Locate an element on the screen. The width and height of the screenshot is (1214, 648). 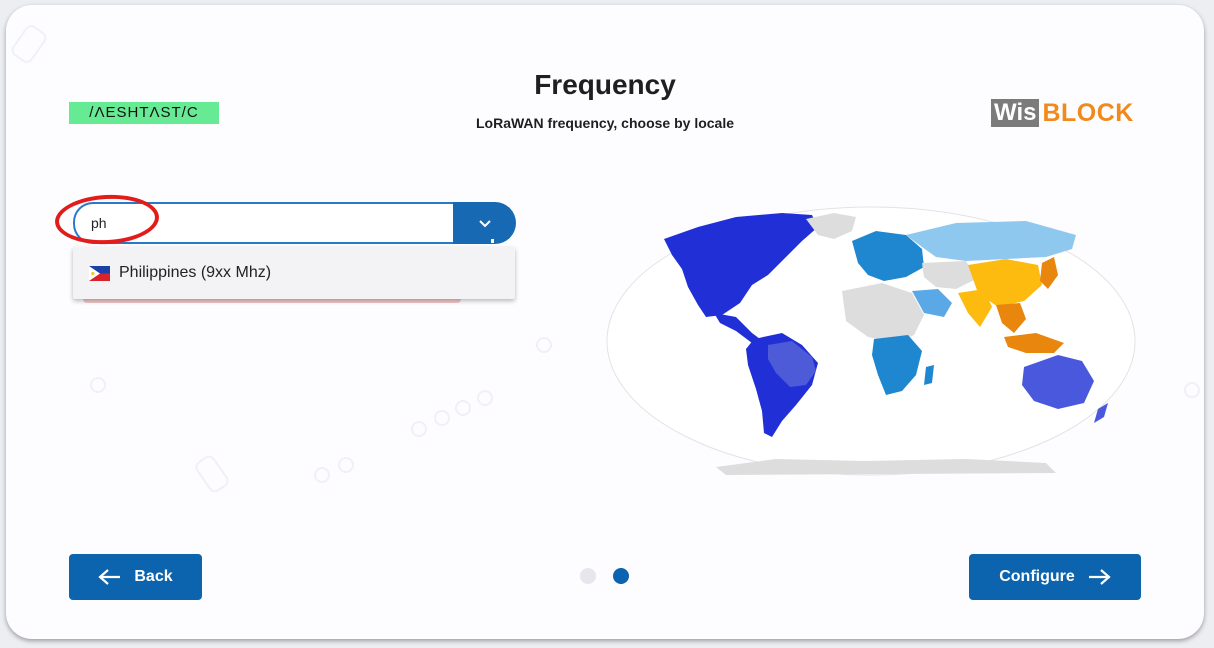
chevron-down-icon is located at coordinates (484, 223).